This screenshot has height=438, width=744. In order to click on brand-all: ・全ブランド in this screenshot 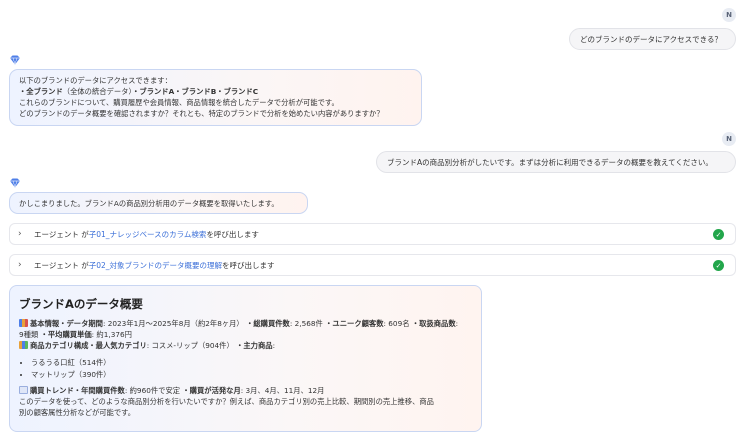, I will do `click(41, 91)`.